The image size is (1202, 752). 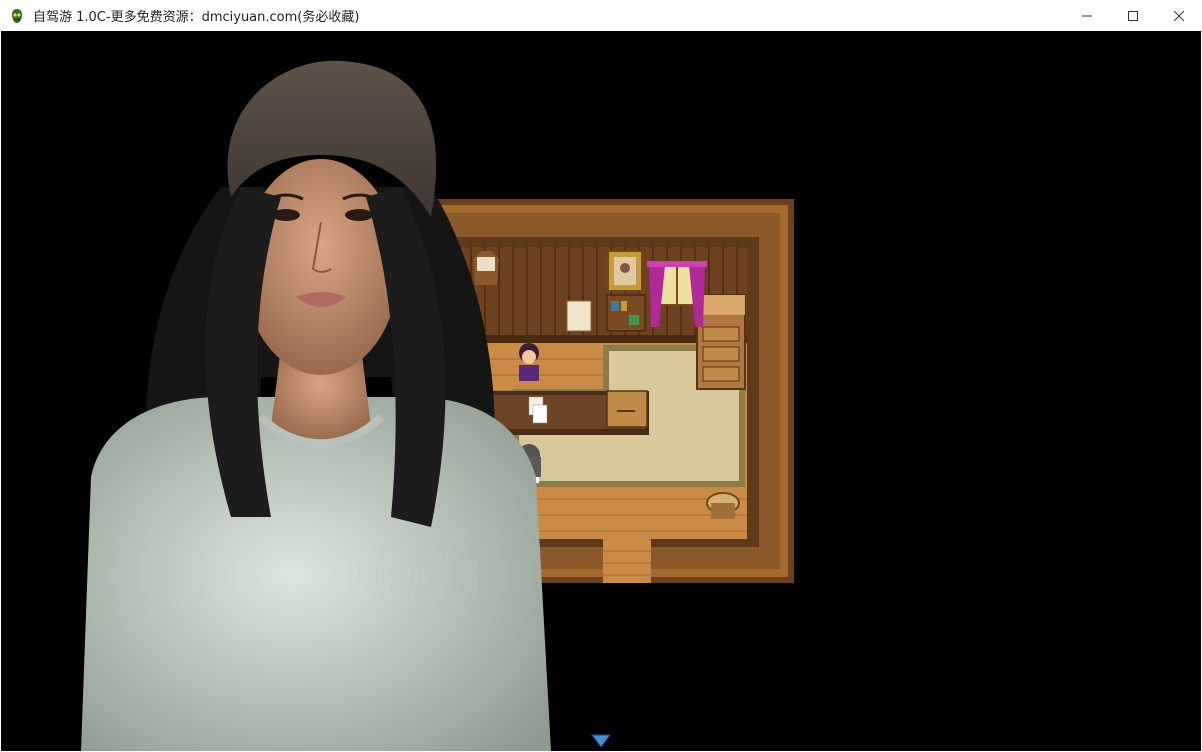 I want to click on minimize-button, so click(x=1087, y=15).